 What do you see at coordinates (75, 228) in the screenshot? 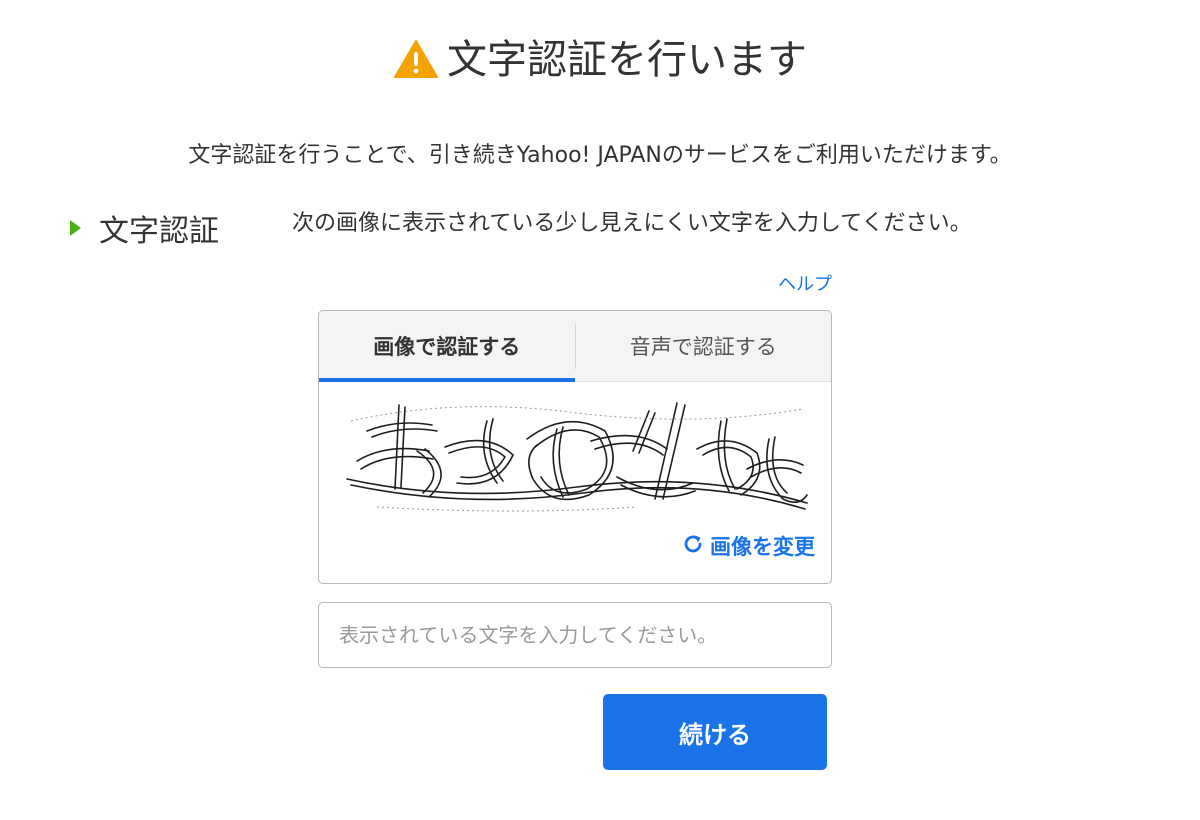
I see `triangle-marker-icon` at bounding box center [75, 228].